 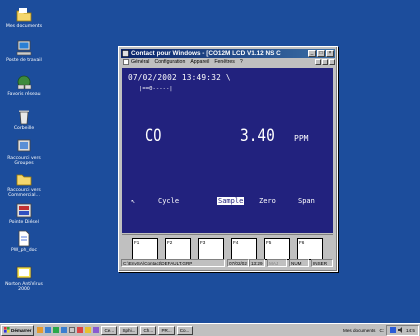 What do you see at coordinates (393, 330) in the screenshot?
I see `tray-app-icon` at bounding box center [393, 330].